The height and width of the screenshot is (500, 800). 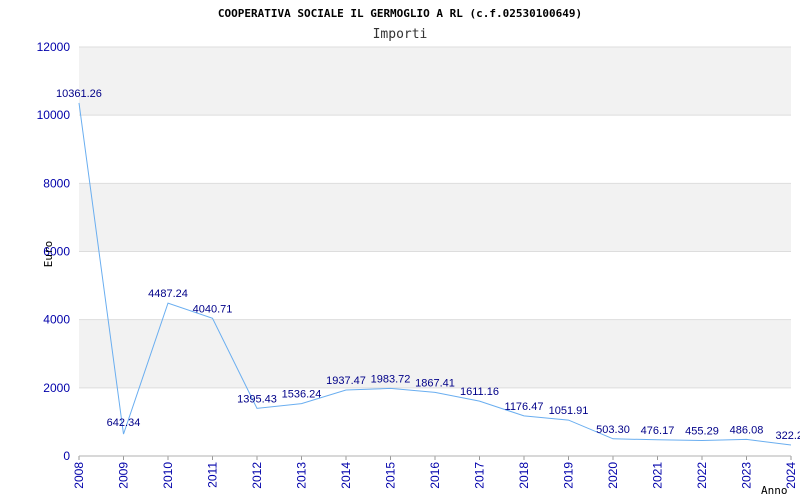 What do you see at coordinates (435, 383) in the screenshot?
I see `data-label: 1867.41` at bounding box center [435, 383].